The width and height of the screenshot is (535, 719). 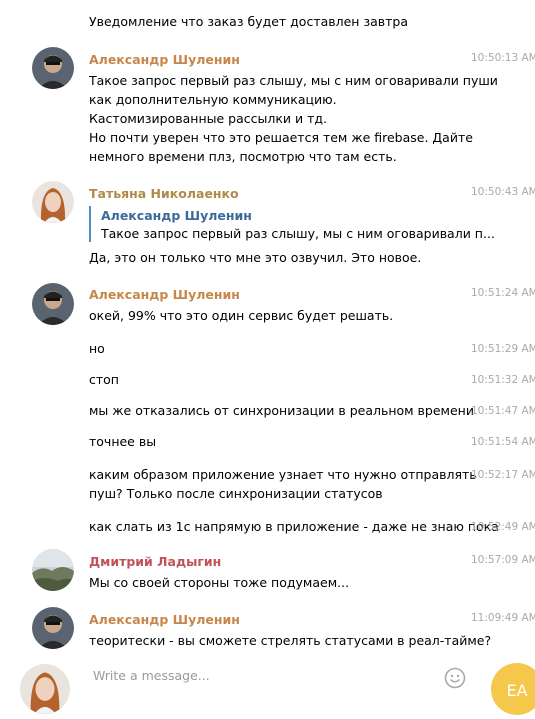 I want to click on quote-author: Александр Шуленин, so click(x=176, y=215).